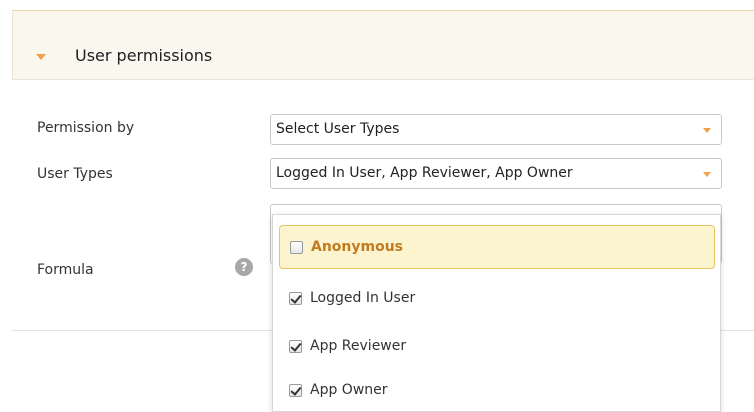 This screenshot has width=754, height=412. What do you see at coordinates (497, 247) in the screenshot?
I see `option-anonymous: Anonymous` at bounding box center [497, 247].